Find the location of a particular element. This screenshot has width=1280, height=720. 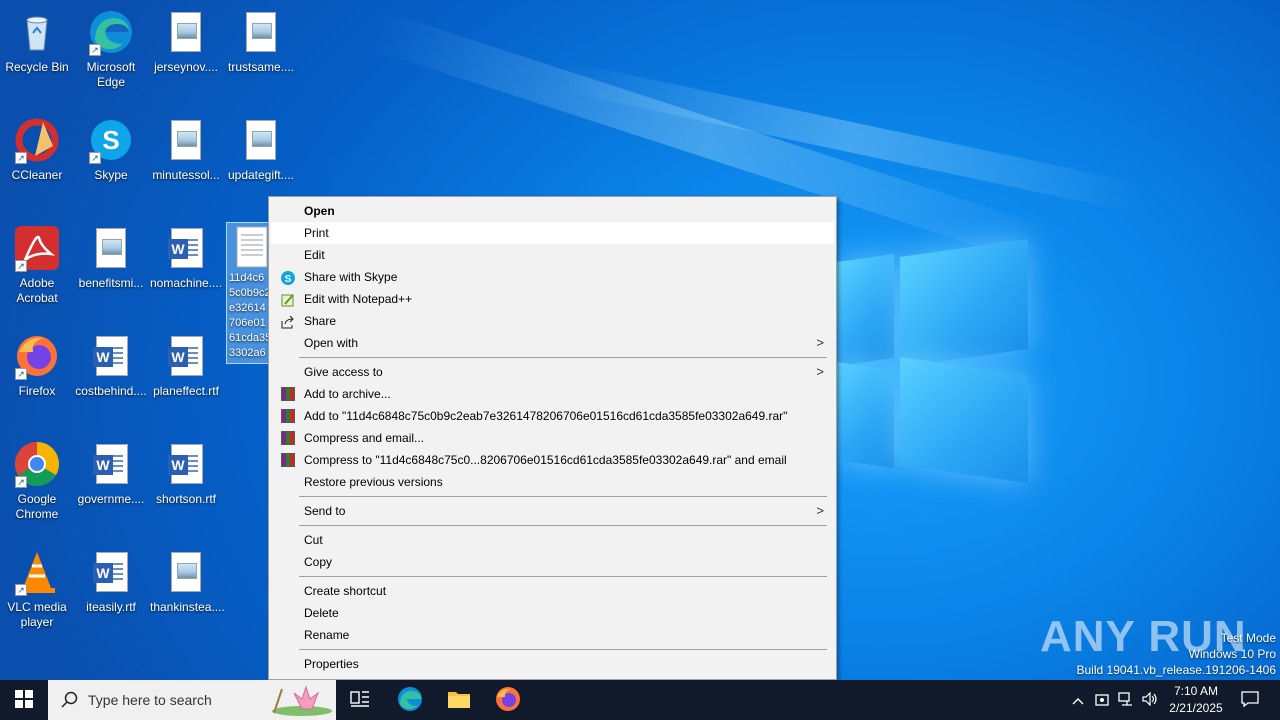

menu-item-edit: Edit is located at coordinates (552, 255).